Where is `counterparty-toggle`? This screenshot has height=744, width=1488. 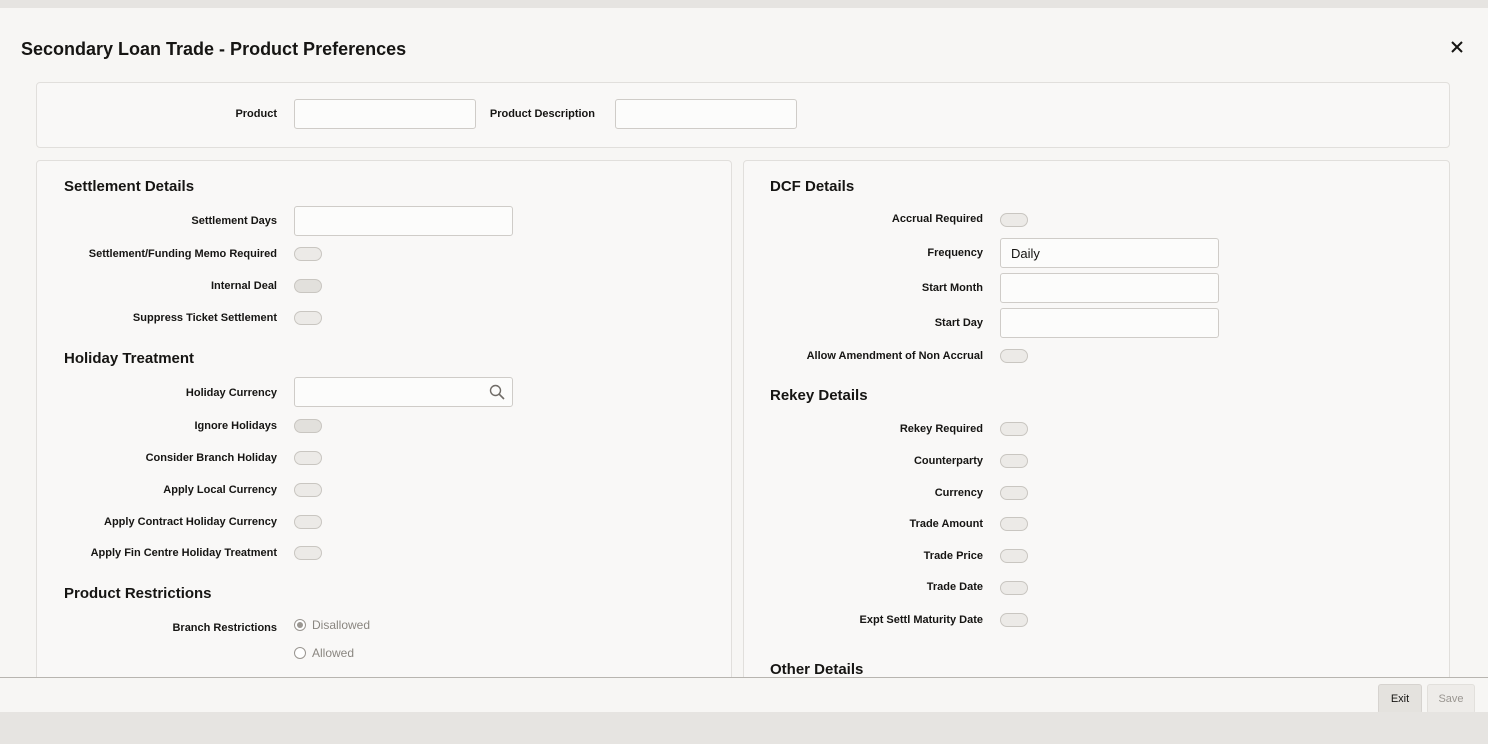
counterparty-toggle is located at coordinates (1014, 461).